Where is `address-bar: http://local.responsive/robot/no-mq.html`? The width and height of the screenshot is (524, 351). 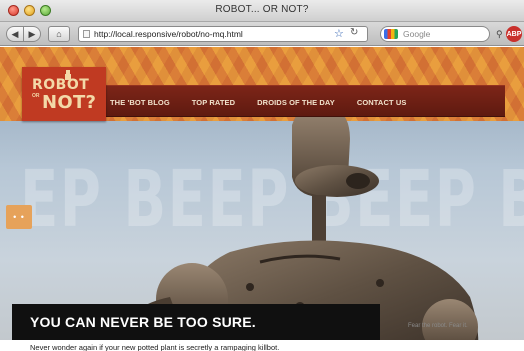
address-bar: http://local.responsive/robot/no-mq.html is located at coordinates (223, 34).